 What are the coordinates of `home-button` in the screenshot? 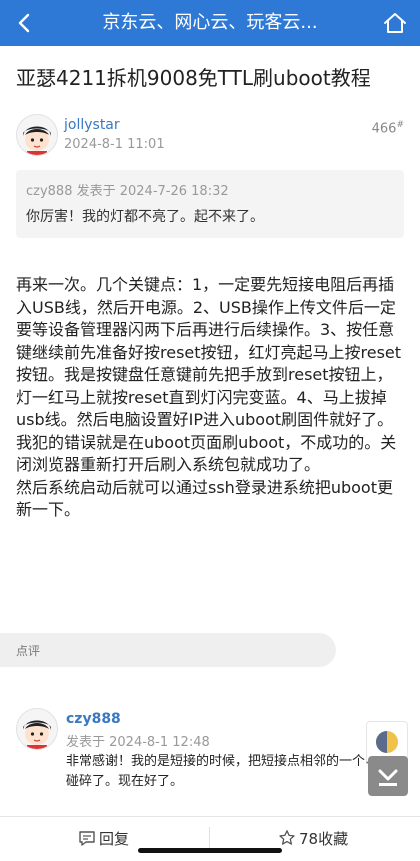 It's located at (395, 23).